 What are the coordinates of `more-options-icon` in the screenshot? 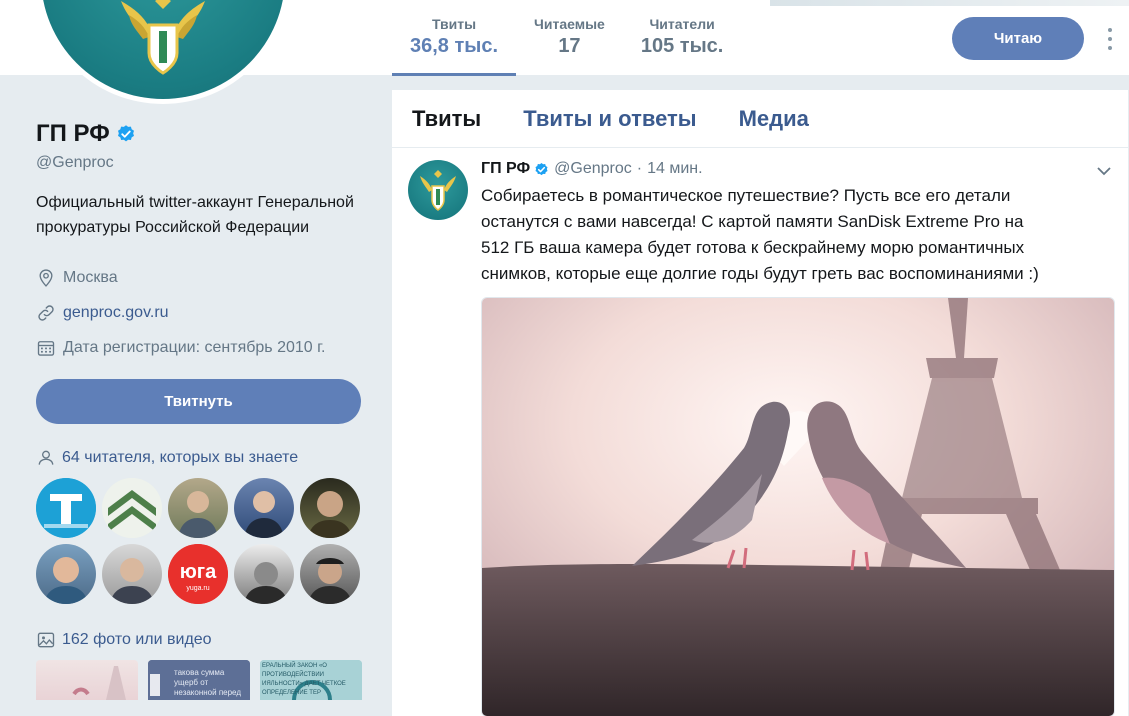 It's located at (1110, 39).